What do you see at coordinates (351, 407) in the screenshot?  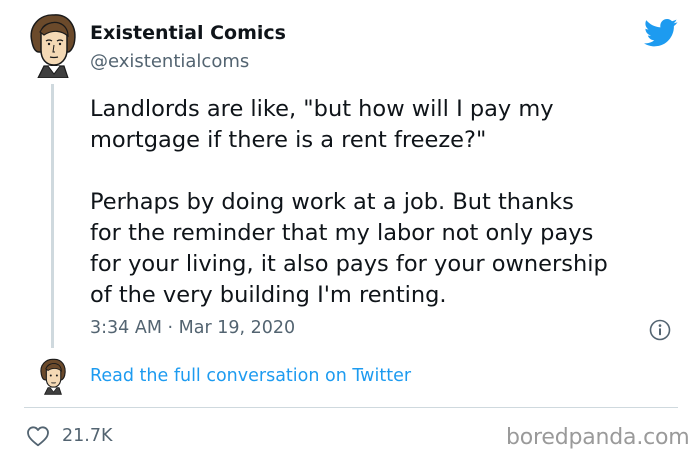 I see `divider` at bounding box center [351, 407].